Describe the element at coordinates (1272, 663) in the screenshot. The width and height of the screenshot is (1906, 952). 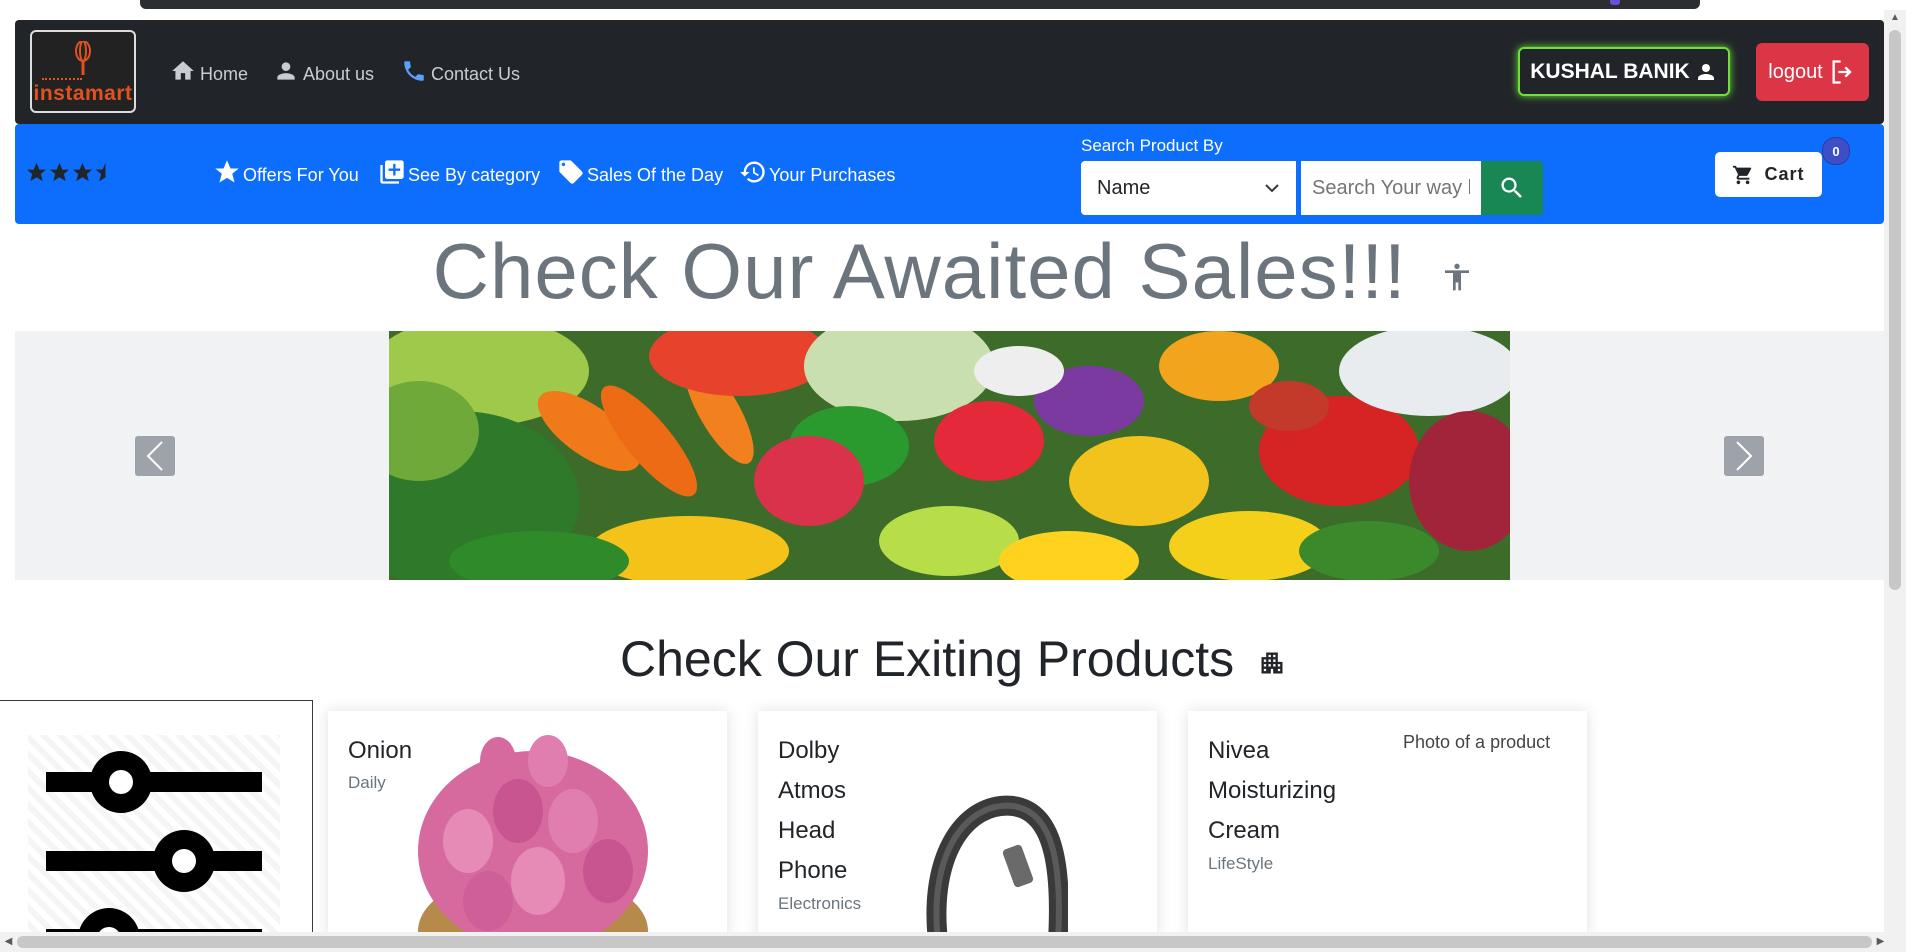
I see `apartment-icon` at that location.